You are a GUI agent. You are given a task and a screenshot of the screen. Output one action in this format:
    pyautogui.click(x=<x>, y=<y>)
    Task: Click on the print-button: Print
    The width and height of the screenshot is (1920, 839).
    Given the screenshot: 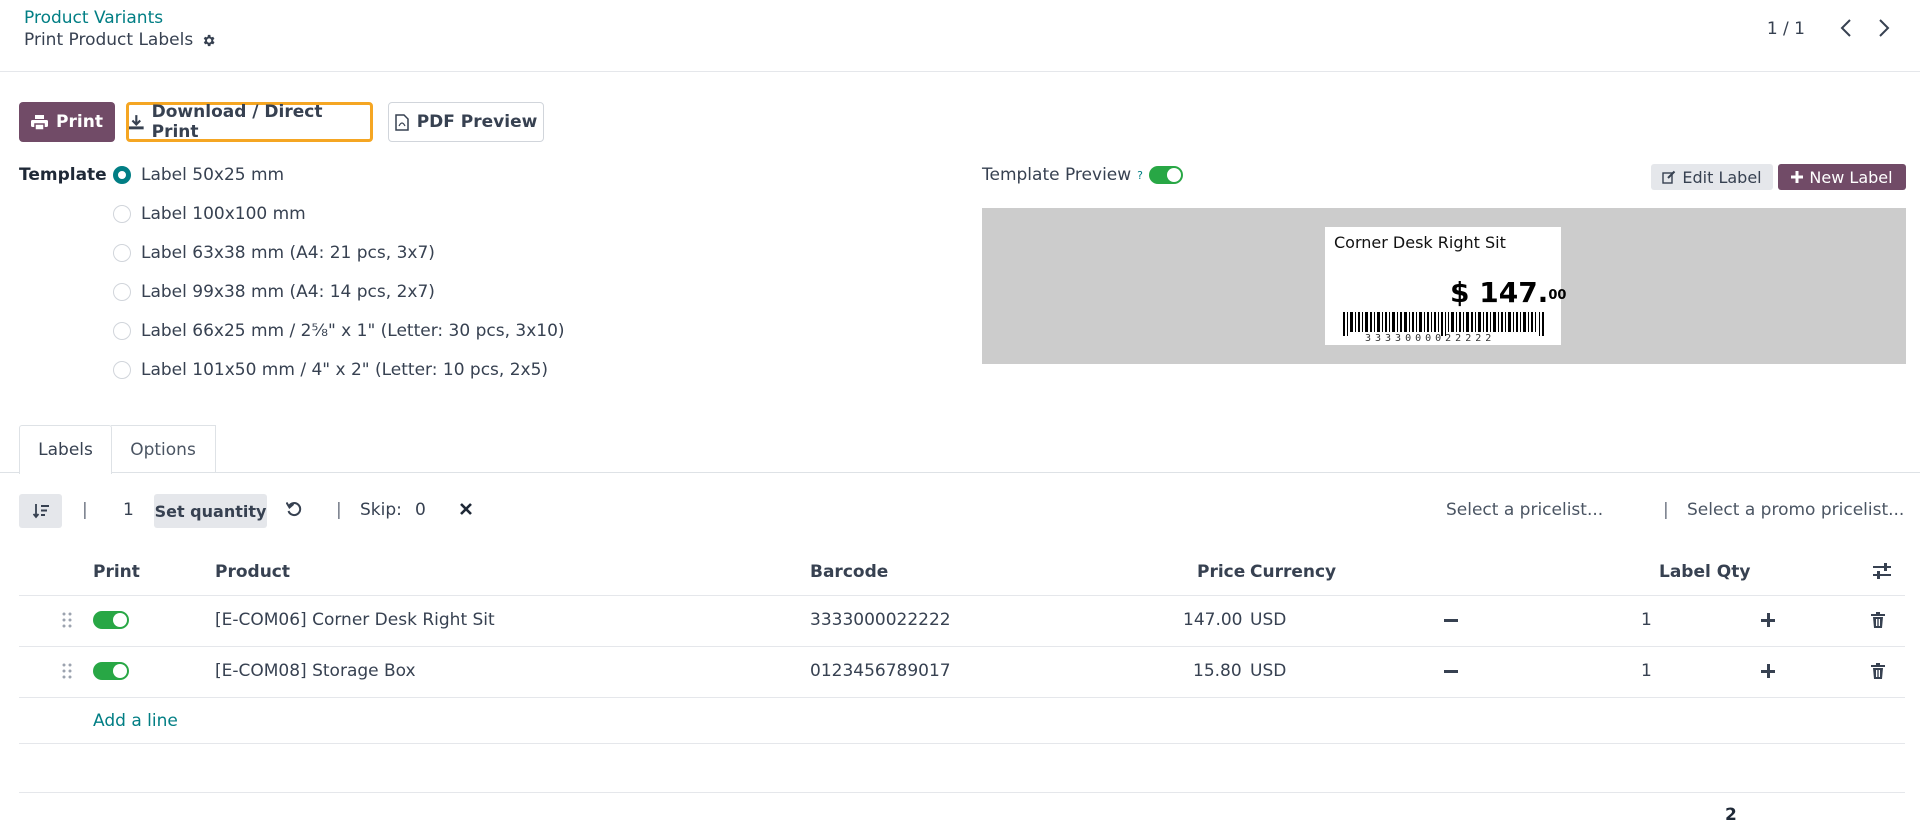 What is the action you would take?
    pyautogui.click(x=67, y=122)
    